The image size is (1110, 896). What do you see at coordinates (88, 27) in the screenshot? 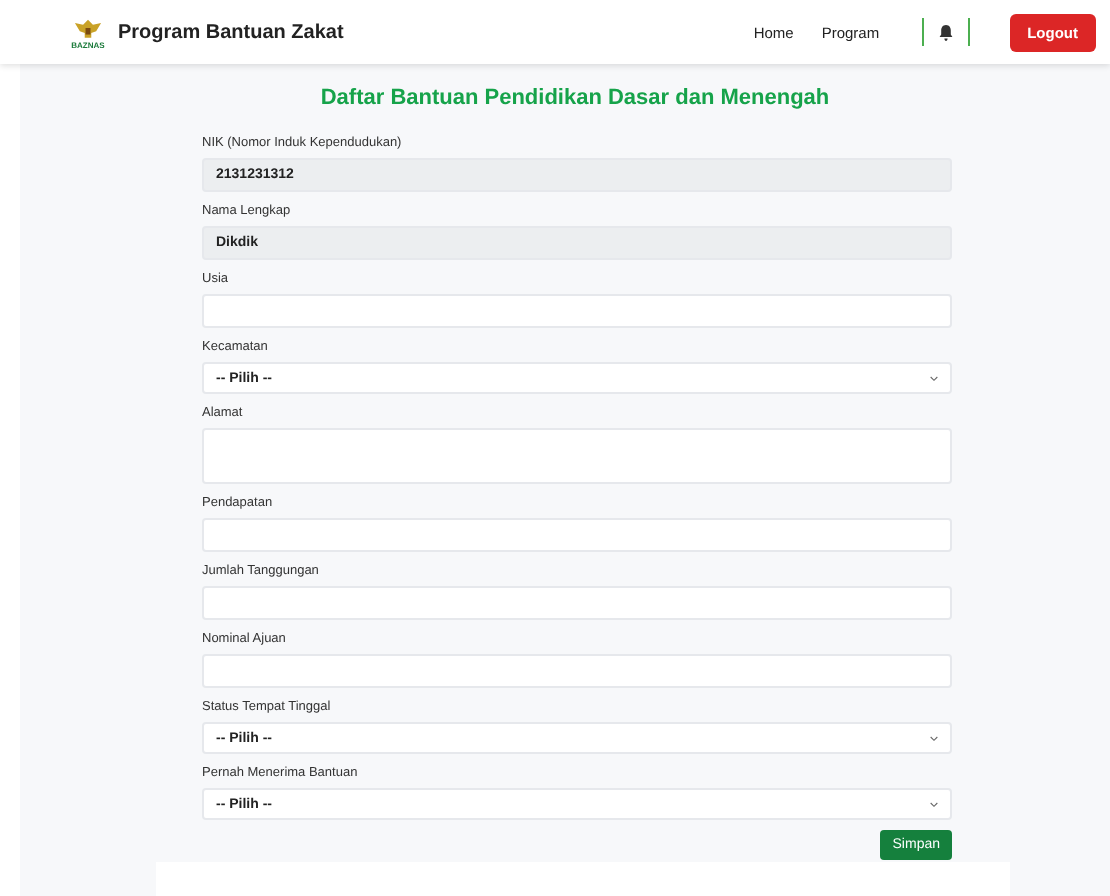
I see `eagle-emblem-icon` at bounding box center [88, 27].